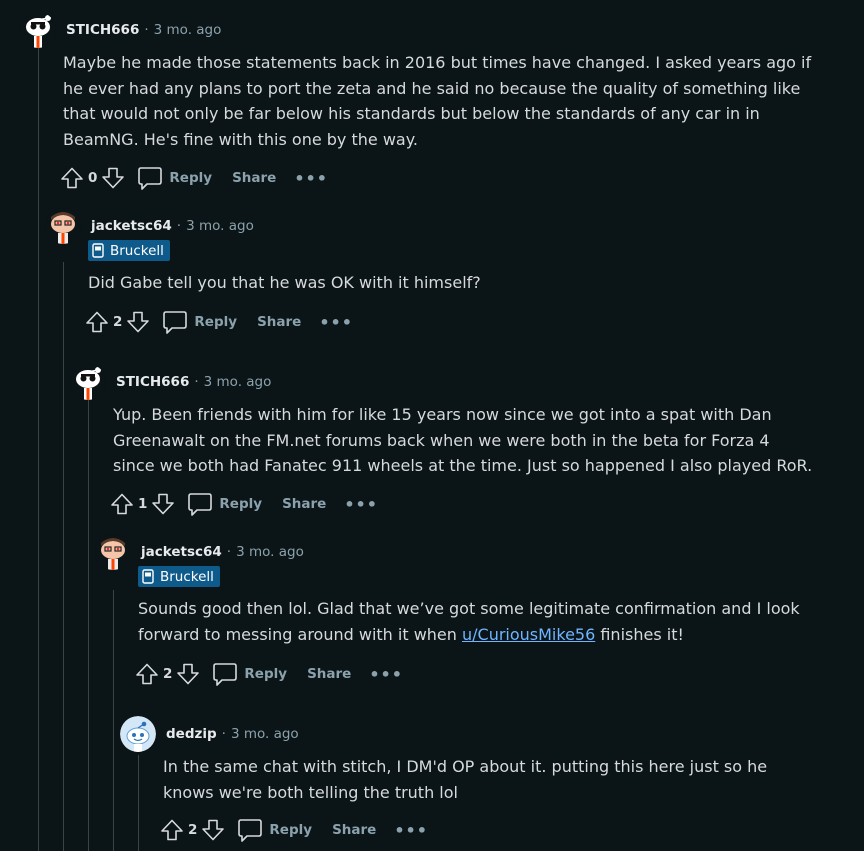 This screenshot has width=864, height=851. Describe the element at coordinates (492, 734) in the screenshot. I see `comment-header: dedzip · 3 mo. ago` at that location.